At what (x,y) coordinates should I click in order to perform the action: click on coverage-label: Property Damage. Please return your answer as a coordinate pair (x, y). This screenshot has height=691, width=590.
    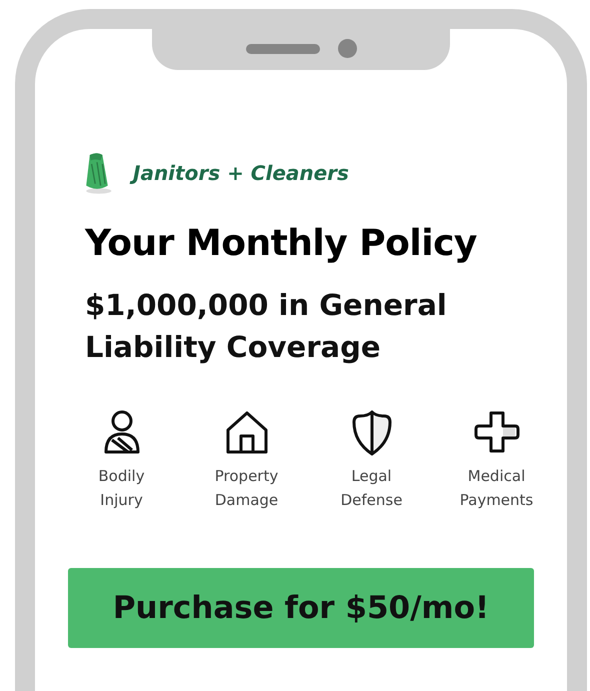
    Looking at the image, I should click on (247, 488).